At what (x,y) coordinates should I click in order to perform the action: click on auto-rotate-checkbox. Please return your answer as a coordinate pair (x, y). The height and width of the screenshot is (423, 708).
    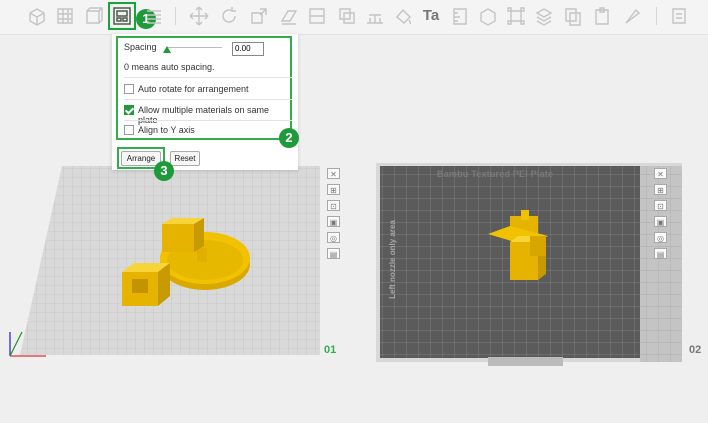
    Looking at the image, I should click on (129, 89).